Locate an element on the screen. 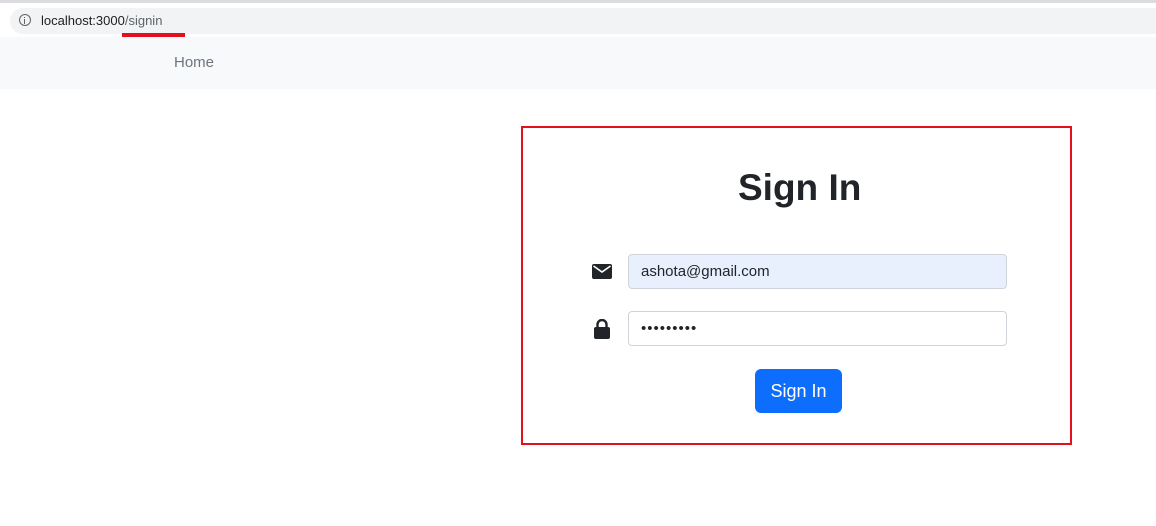 The width and height of the screenshot is (1156, 526). browser-address-bar: localhost:3000/signin is located at coordinates (578, 18).